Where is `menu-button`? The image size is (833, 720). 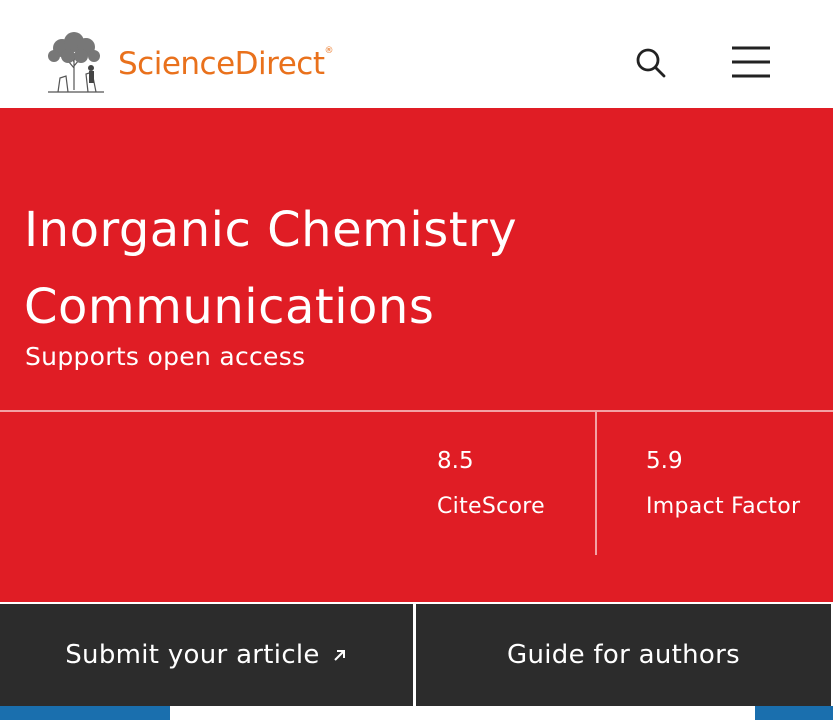 menu-button is located at coordinates (751, 63).